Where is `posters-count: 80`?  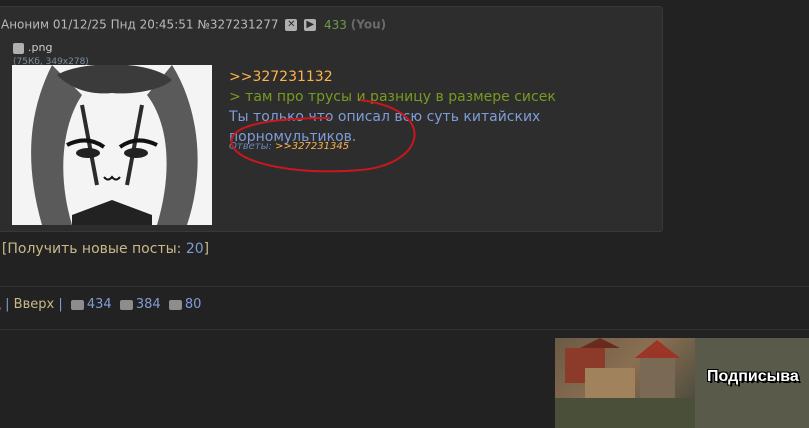 posters-count: 80 is located at coordinates (193, 304).